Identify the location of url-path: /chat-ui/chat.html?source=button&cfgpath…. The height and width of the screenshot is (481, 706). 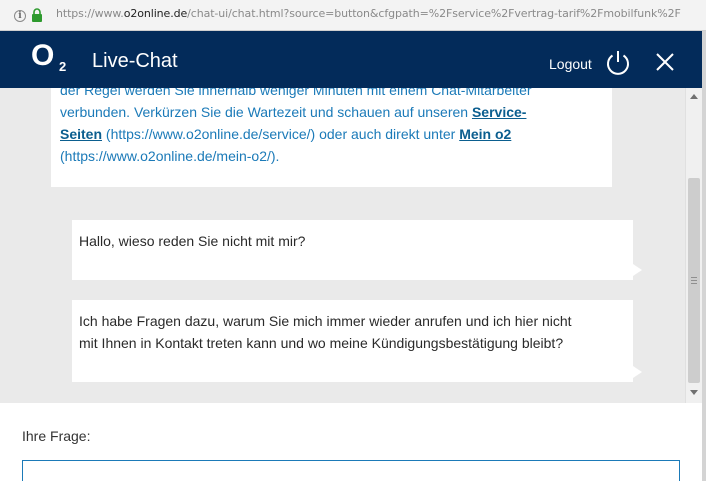
(434, 13).